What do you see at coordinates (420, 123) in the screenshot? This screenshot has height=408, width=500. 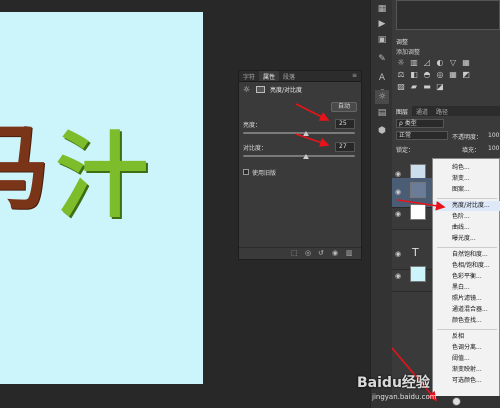 I see `layer-kind-filter: ρ 类型` at bounding box center [420, 123].